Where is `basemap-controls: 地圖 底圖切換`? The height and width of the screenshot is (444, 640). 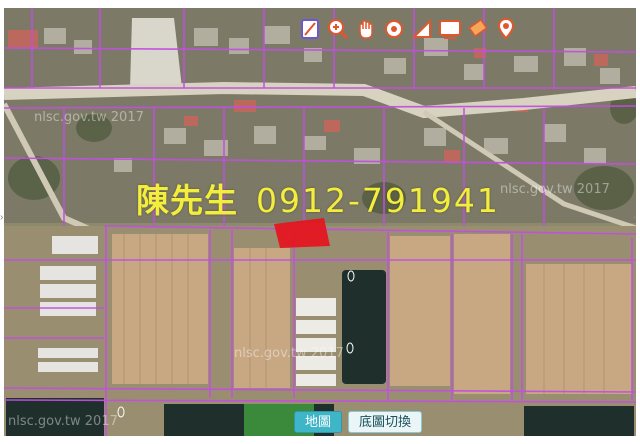 basemap-controls: 地圖 底圖切換 is located at coordinates (358, 422).